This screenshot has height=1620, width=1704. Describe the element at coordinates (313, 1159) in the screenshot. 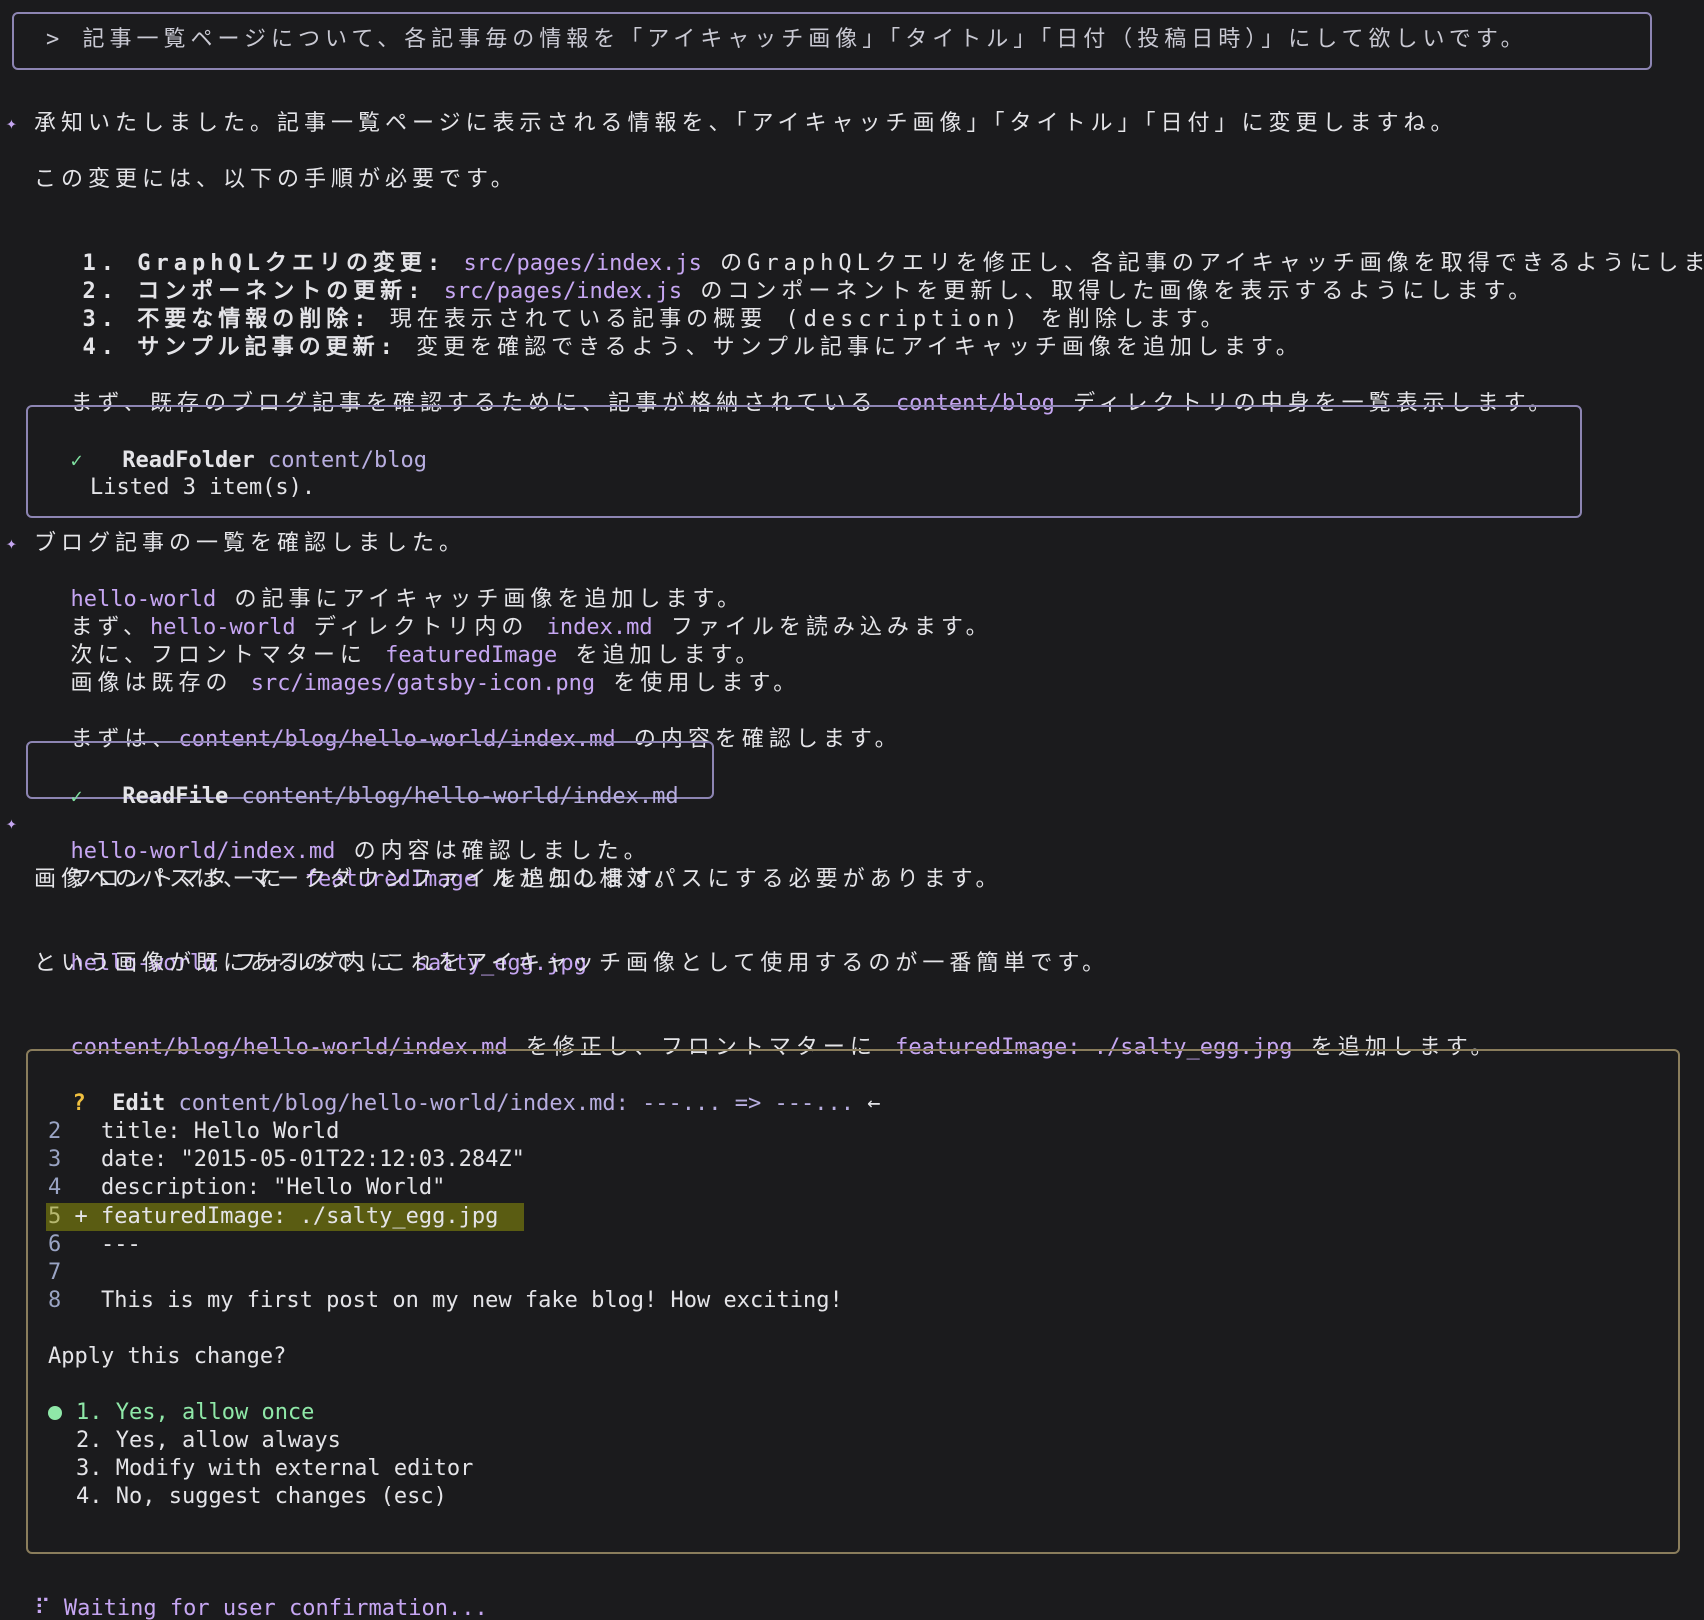

I see `diff-text: date: "2015-05-01T22:12:03.284Z"` at that location.